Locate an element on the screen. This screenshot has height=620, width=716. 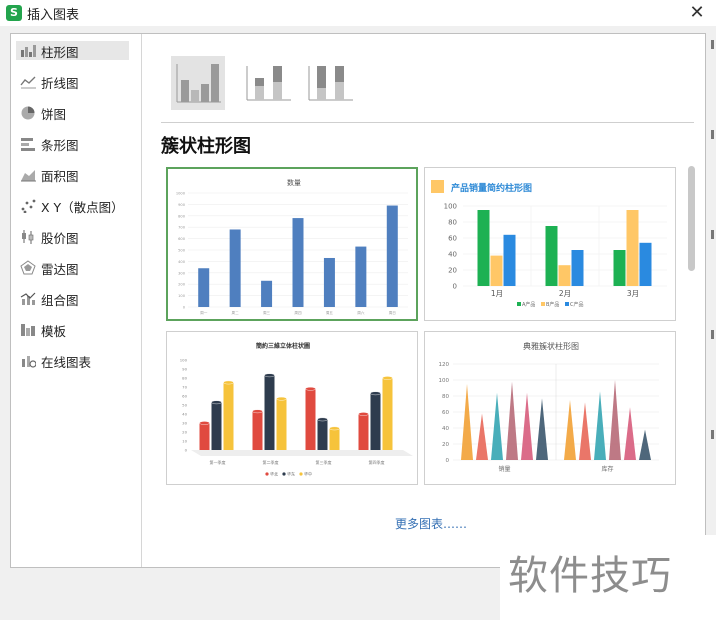
area-chart-icon is located at coordinates (28, 174).